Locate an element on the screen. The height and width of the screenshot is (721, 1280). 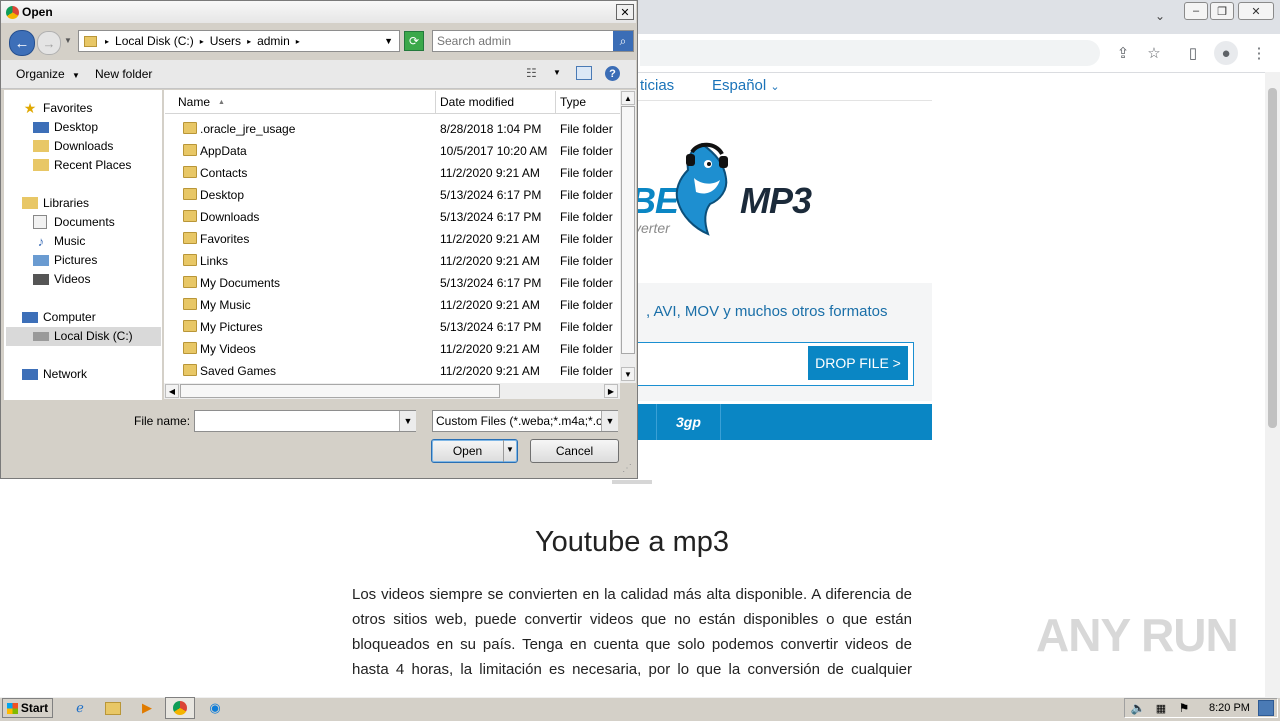
edge-icon: ◉ is located at coordinates (215, 708).